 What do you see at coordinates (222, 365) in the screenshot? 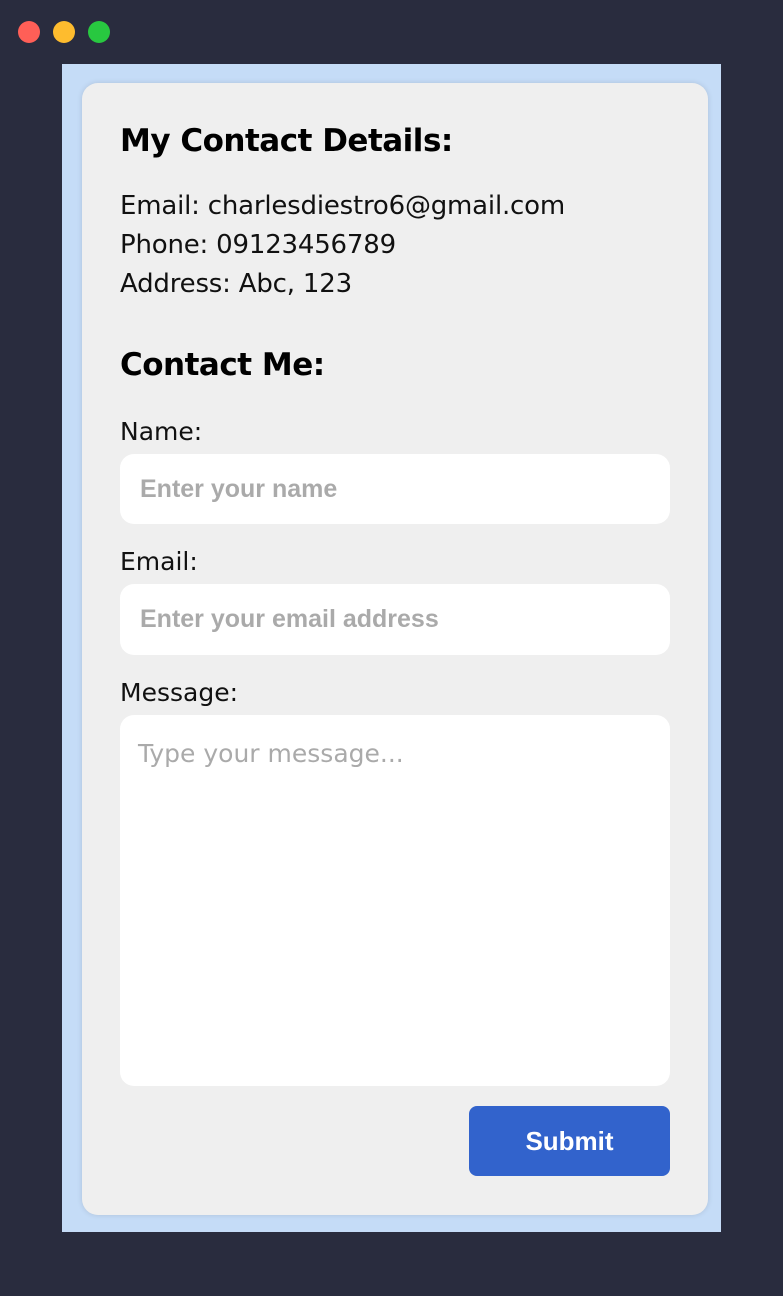
I see `contact-form-heading: Contact Me:` at bounding box center [222, 365].